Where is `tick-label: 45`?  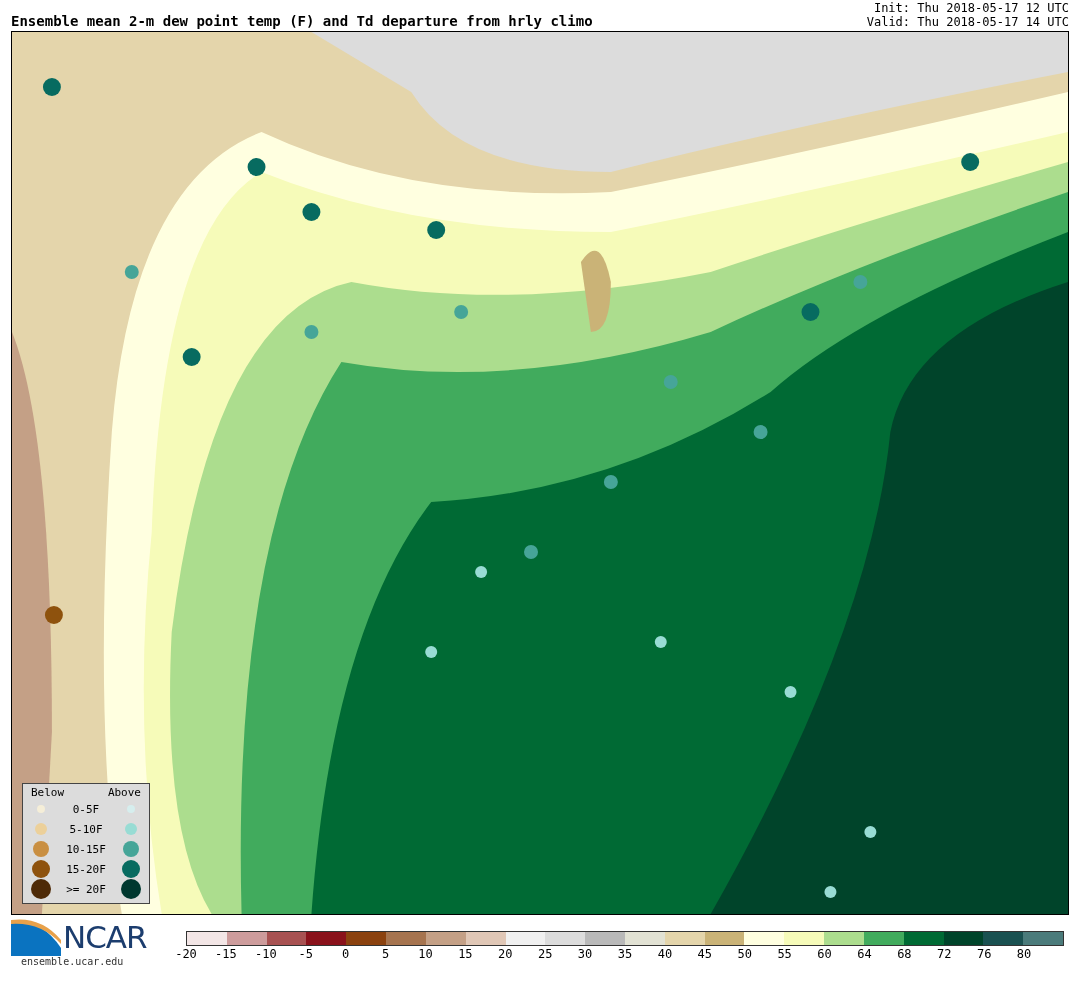 tick-label: 45 is located at coordinates (705, 954).